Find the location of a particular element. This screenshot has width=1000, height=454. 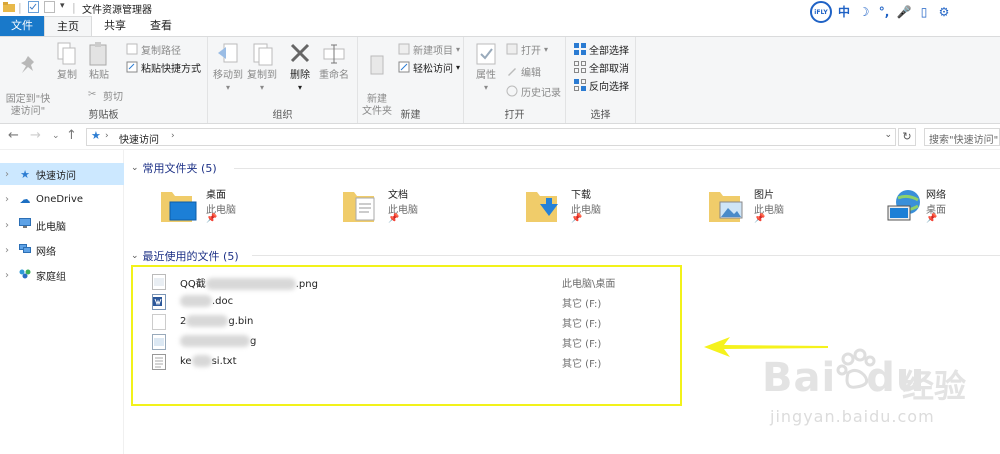

tab-share: 共享 is located at coordinates (115, 26).